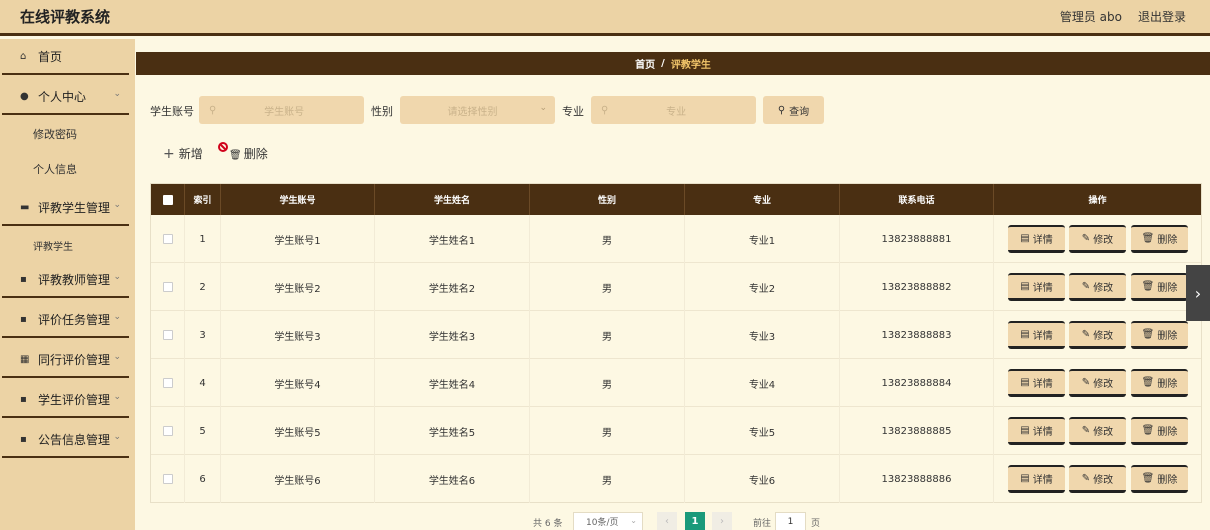 The image size is (1210, 530). I want to click on sidebar-item-home: ⌂ 首页, so click(65, 57).